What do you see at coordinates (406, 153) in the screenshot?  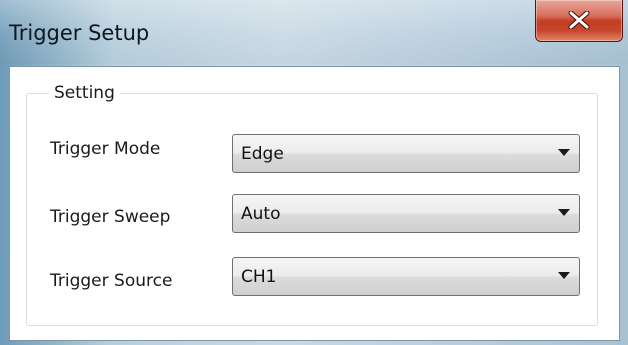 I see `trigger-mode-dropdown: Edge` at bounding box center [406, 153].